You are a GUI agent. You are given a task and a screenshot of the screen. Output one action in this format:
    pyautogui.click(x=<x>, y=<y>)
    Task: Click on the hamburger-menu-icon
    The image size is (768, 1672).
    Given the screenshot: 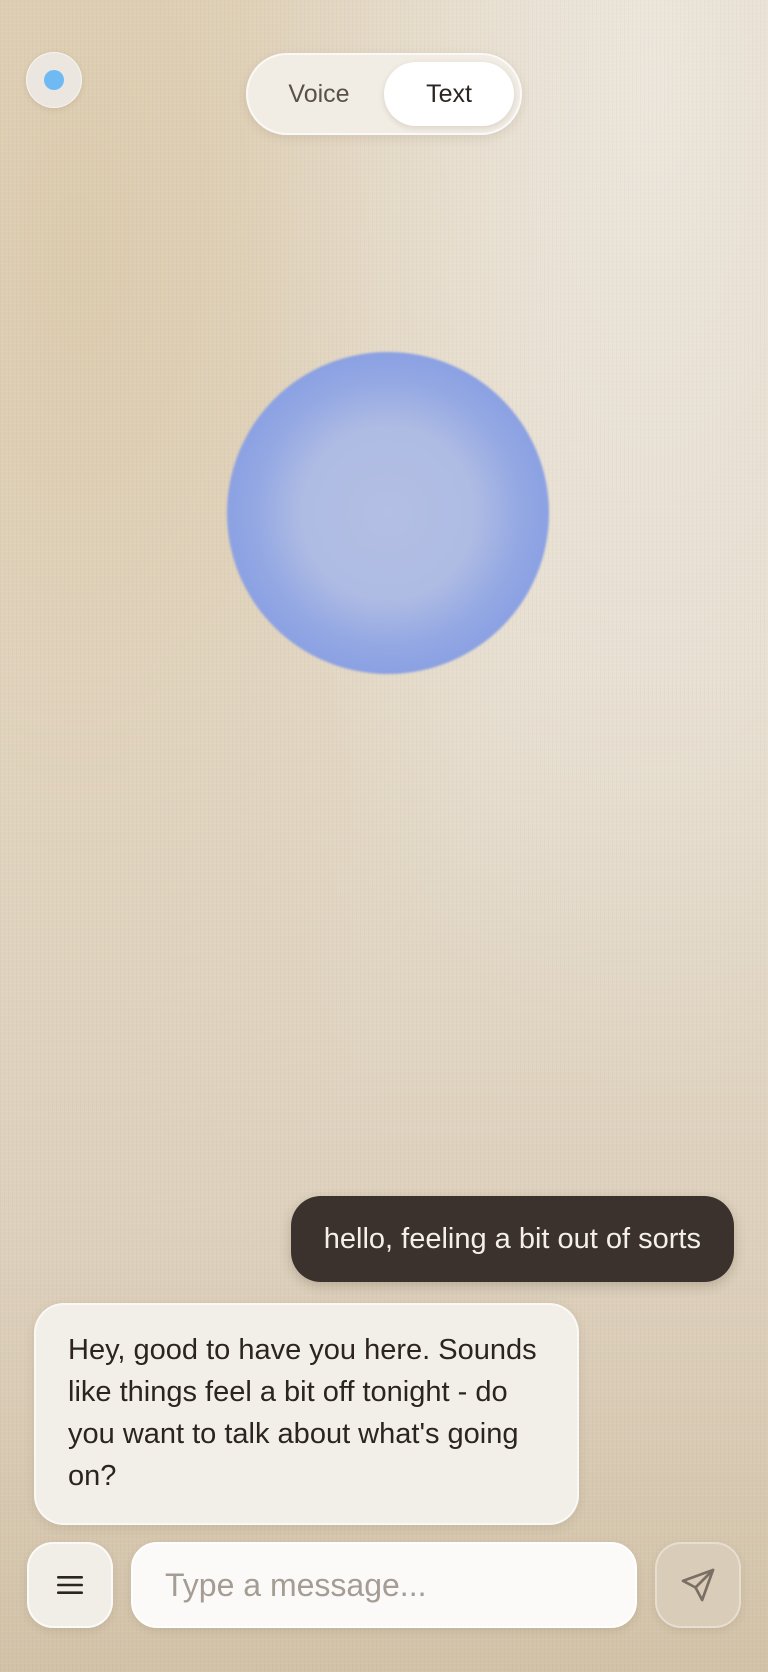 What is the action you would take?
    pyautogui.click(x=70, y=1585)
    